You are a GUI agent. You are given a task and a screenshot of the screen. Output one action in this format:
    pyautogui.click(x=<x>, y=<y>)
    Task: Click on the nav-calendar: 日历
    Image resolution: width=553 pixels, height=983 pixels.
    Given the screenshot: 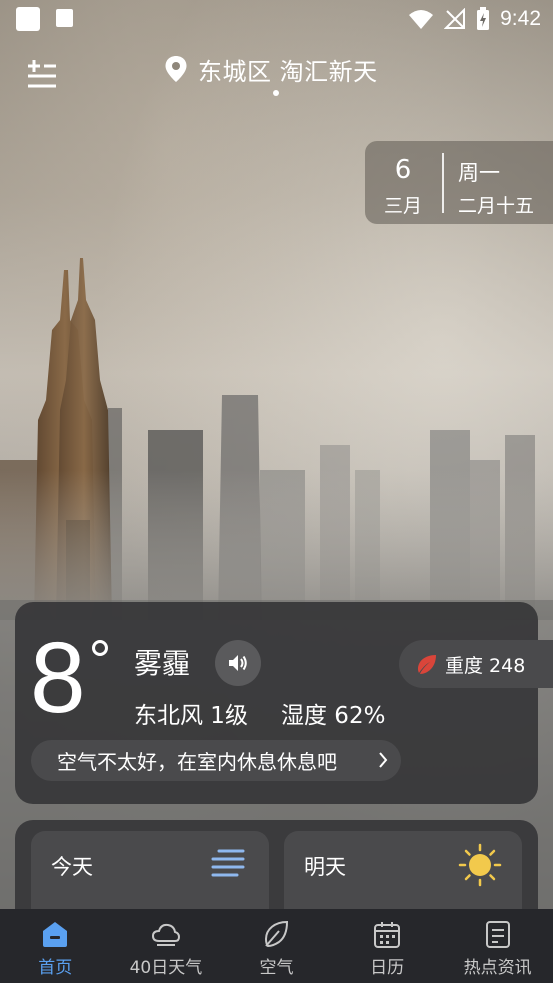 What is the action you would take?
    pyautogui.click(x=387, y=946)
    